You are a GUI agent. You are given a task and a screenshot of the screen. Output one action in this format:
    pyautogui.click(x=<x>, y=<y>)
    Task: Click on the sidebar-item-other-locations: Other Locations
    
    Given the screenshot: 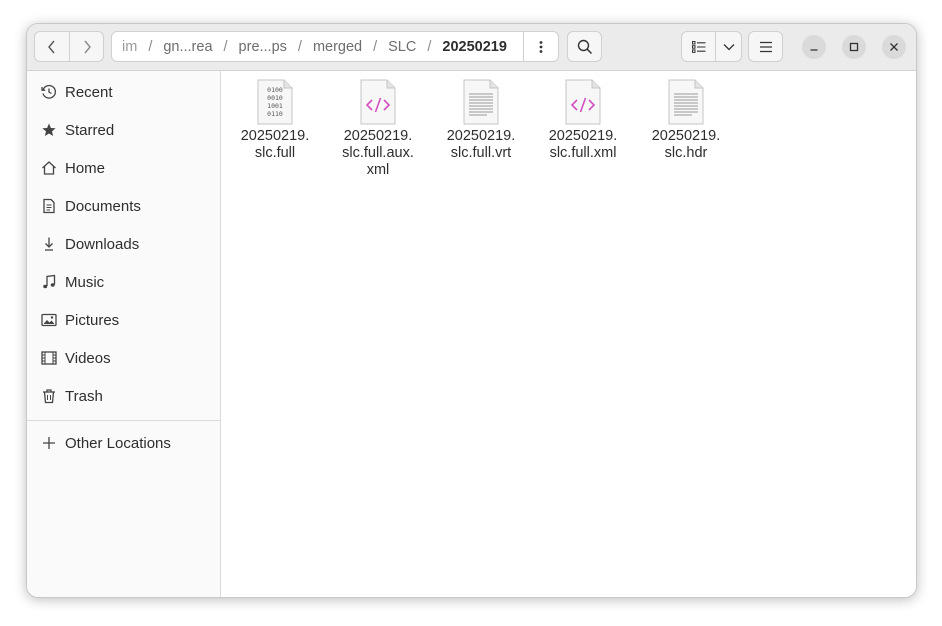 What is the action you would take?
    pyautogui.click(x=123, y=443)
    